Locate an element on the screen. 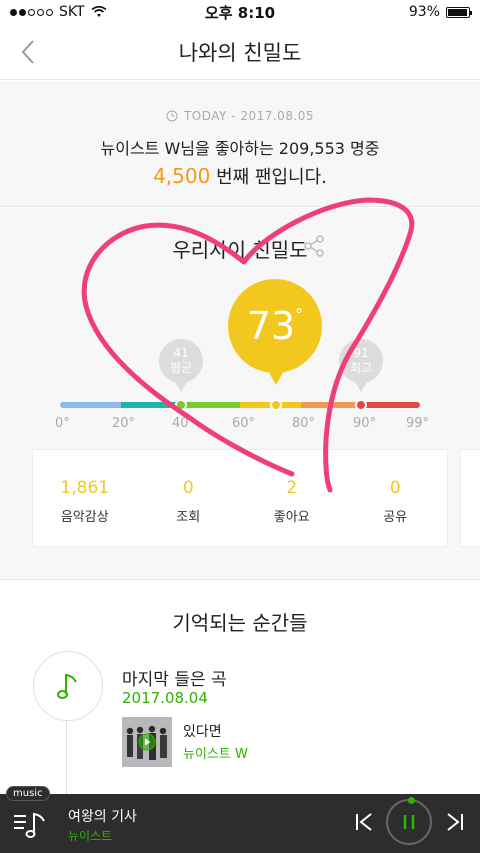 The width and height of the screenshot is (480, 853). stat-shares: 0 공유 is located at coordinates (396, 498).